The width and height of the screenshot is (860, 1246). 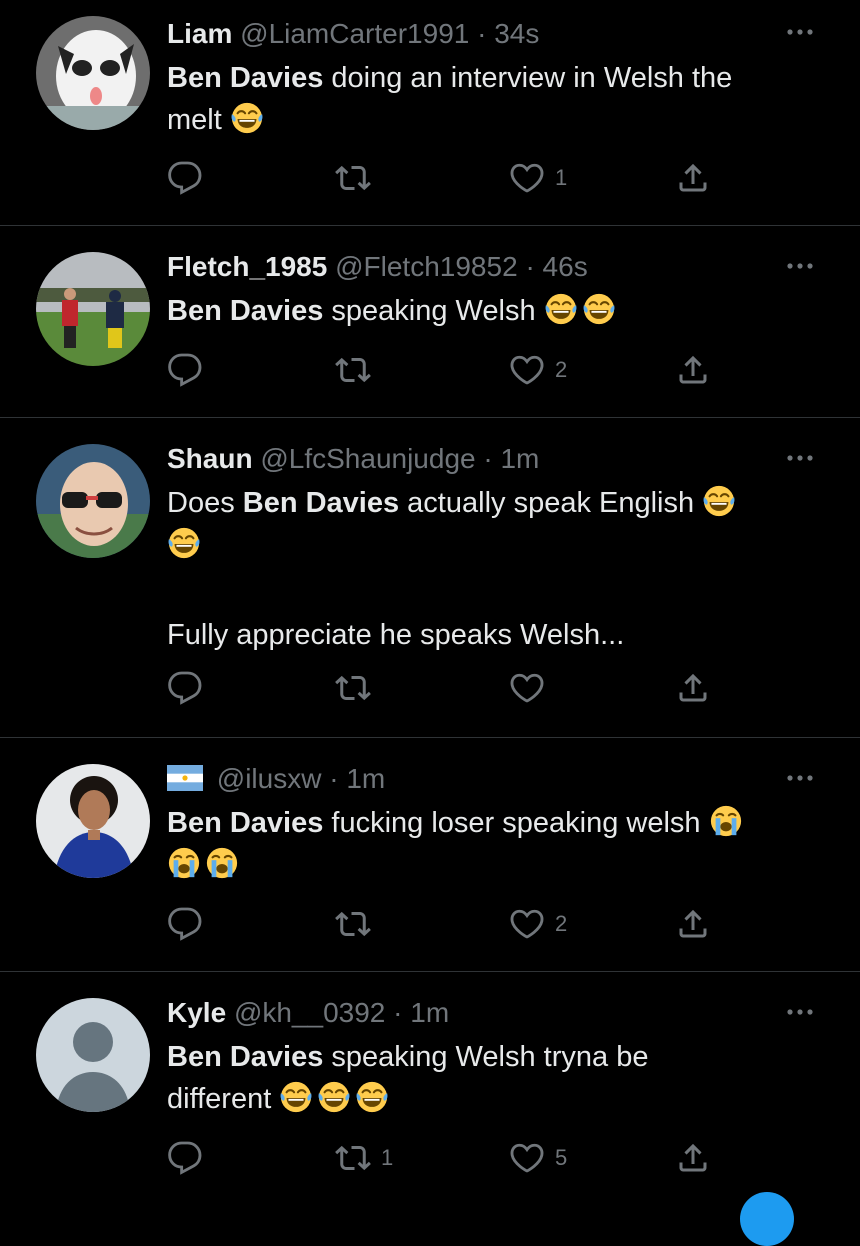 I want to click on user-handle: @kh__0392, so click(x=309, y=1012).